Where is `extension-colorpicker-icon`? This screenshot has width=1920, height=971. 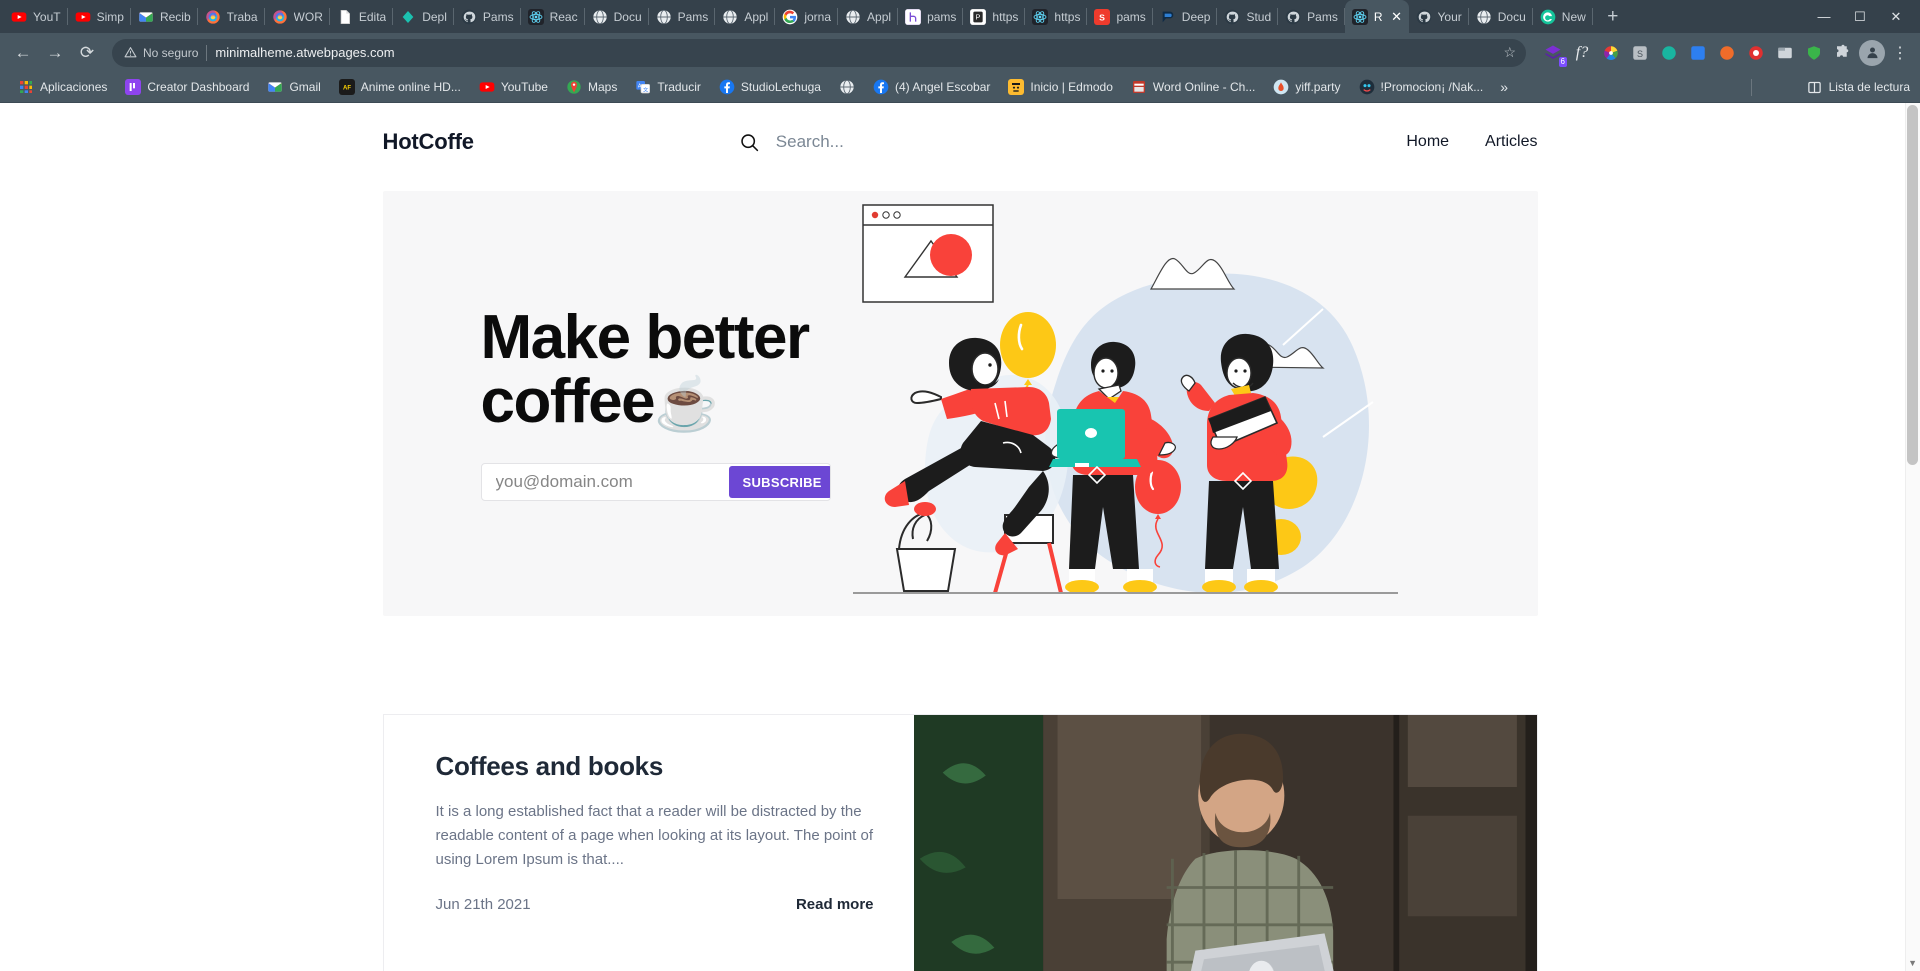
extension-colorpicker-icon is located at coordinates (1611, 53).